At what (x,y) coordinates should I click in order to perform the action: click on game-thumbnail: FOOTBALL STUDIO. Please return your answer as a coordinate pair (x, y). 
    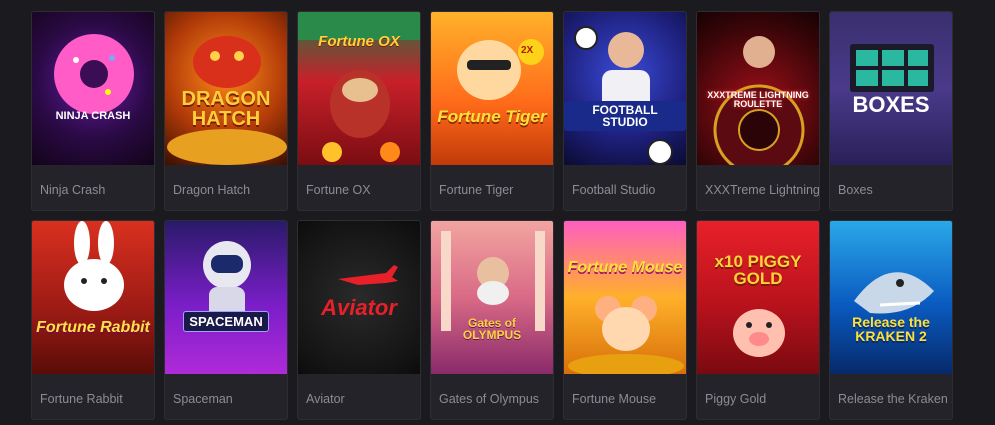
    Looking at the image, I should click on (625, 88).